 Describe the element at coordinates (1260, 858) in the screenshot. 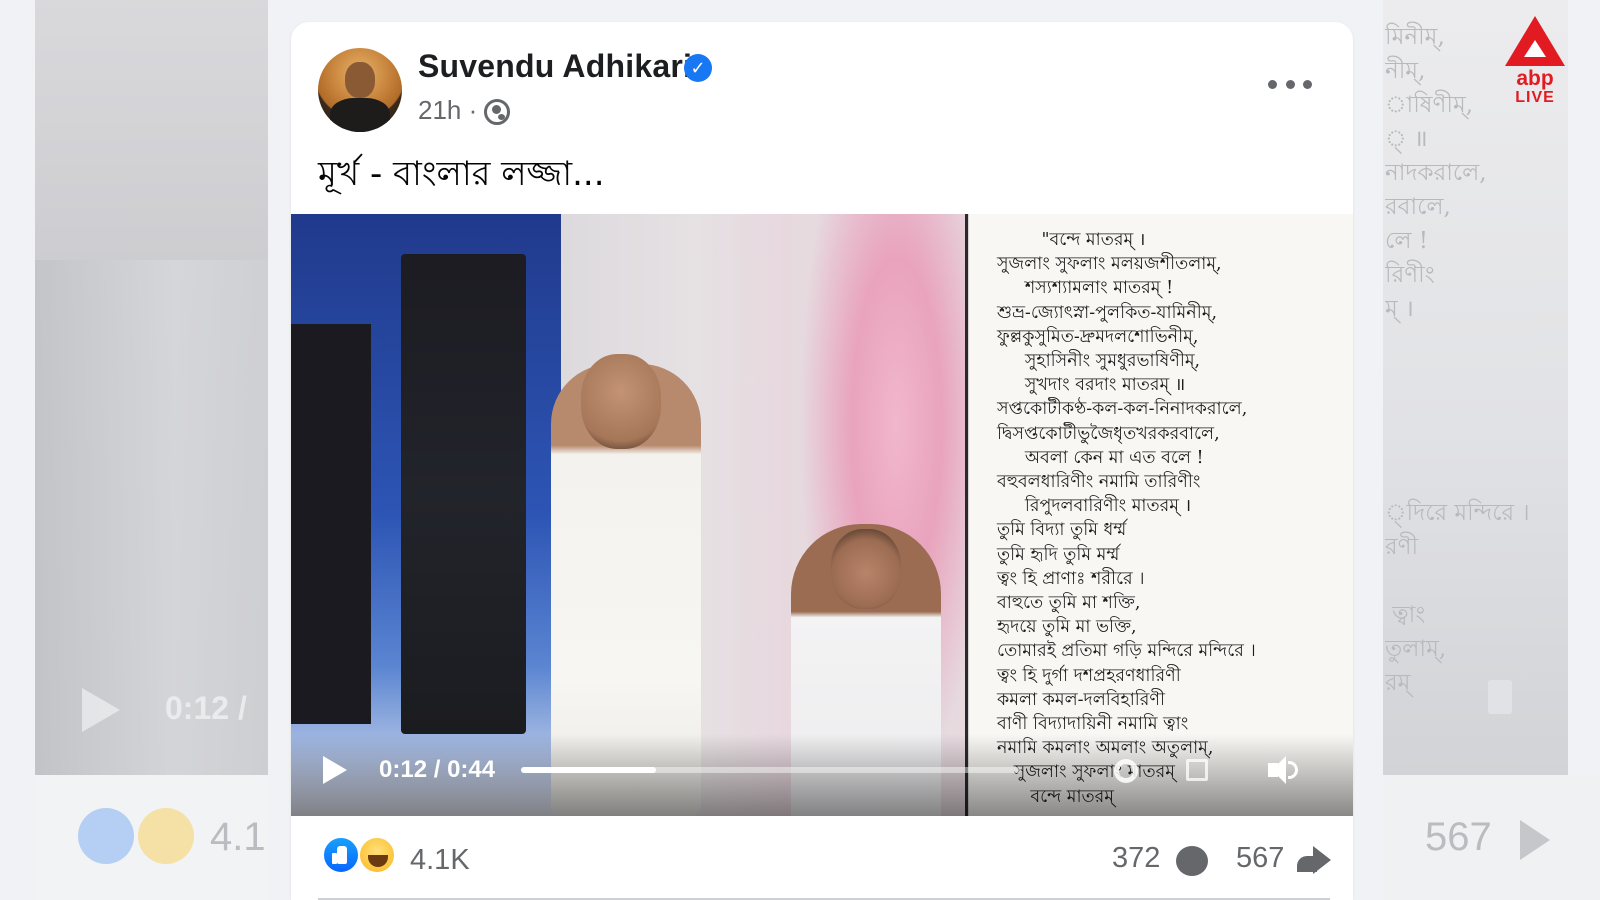

I see `share-count: 567` at that location.